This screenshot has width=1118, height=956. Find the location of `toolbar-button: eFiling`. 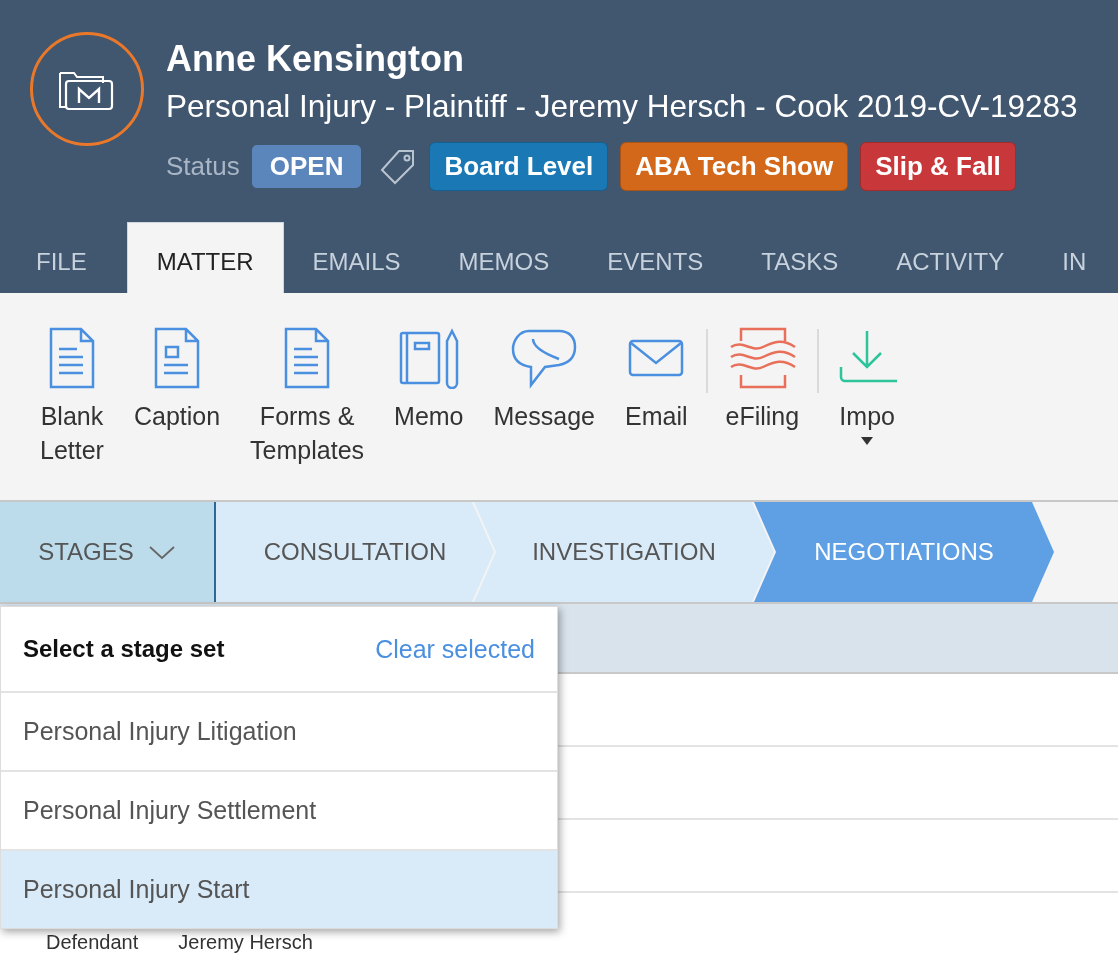

toolbar-button: eFiling is located at coordinates (762, 380).